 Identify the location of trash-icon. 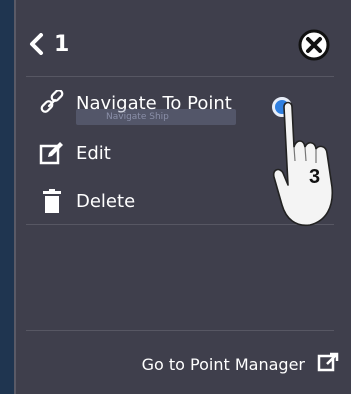
(52, 201).